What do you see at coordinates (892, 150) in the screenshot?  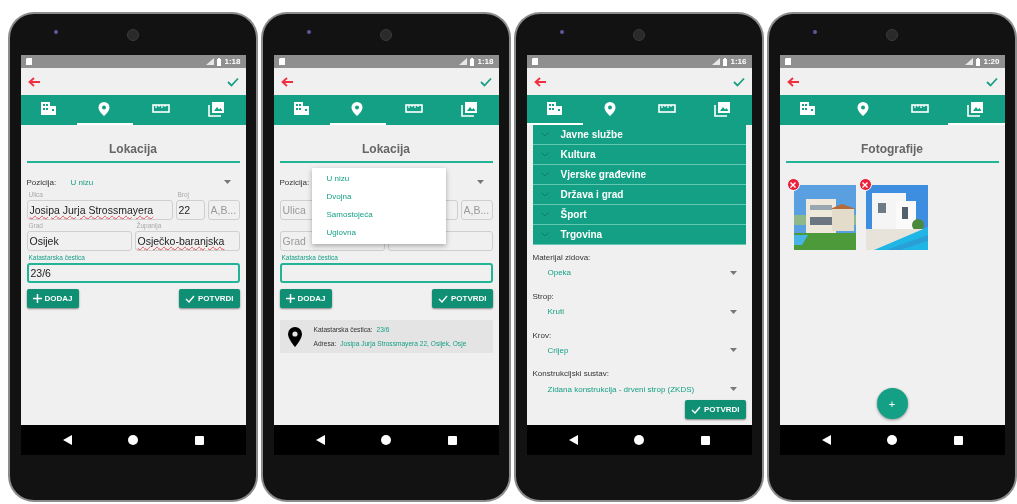 I see `section-title: Fotografije` at bounding box center [892, 150].